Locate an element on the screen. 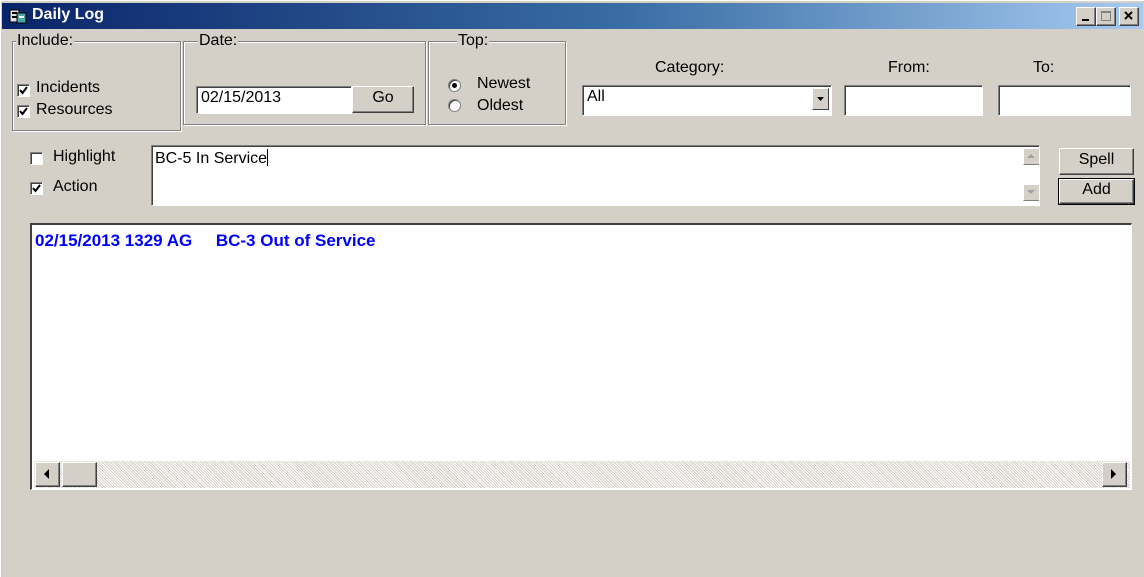  action-label: Action is located at coordinates (75, 187).